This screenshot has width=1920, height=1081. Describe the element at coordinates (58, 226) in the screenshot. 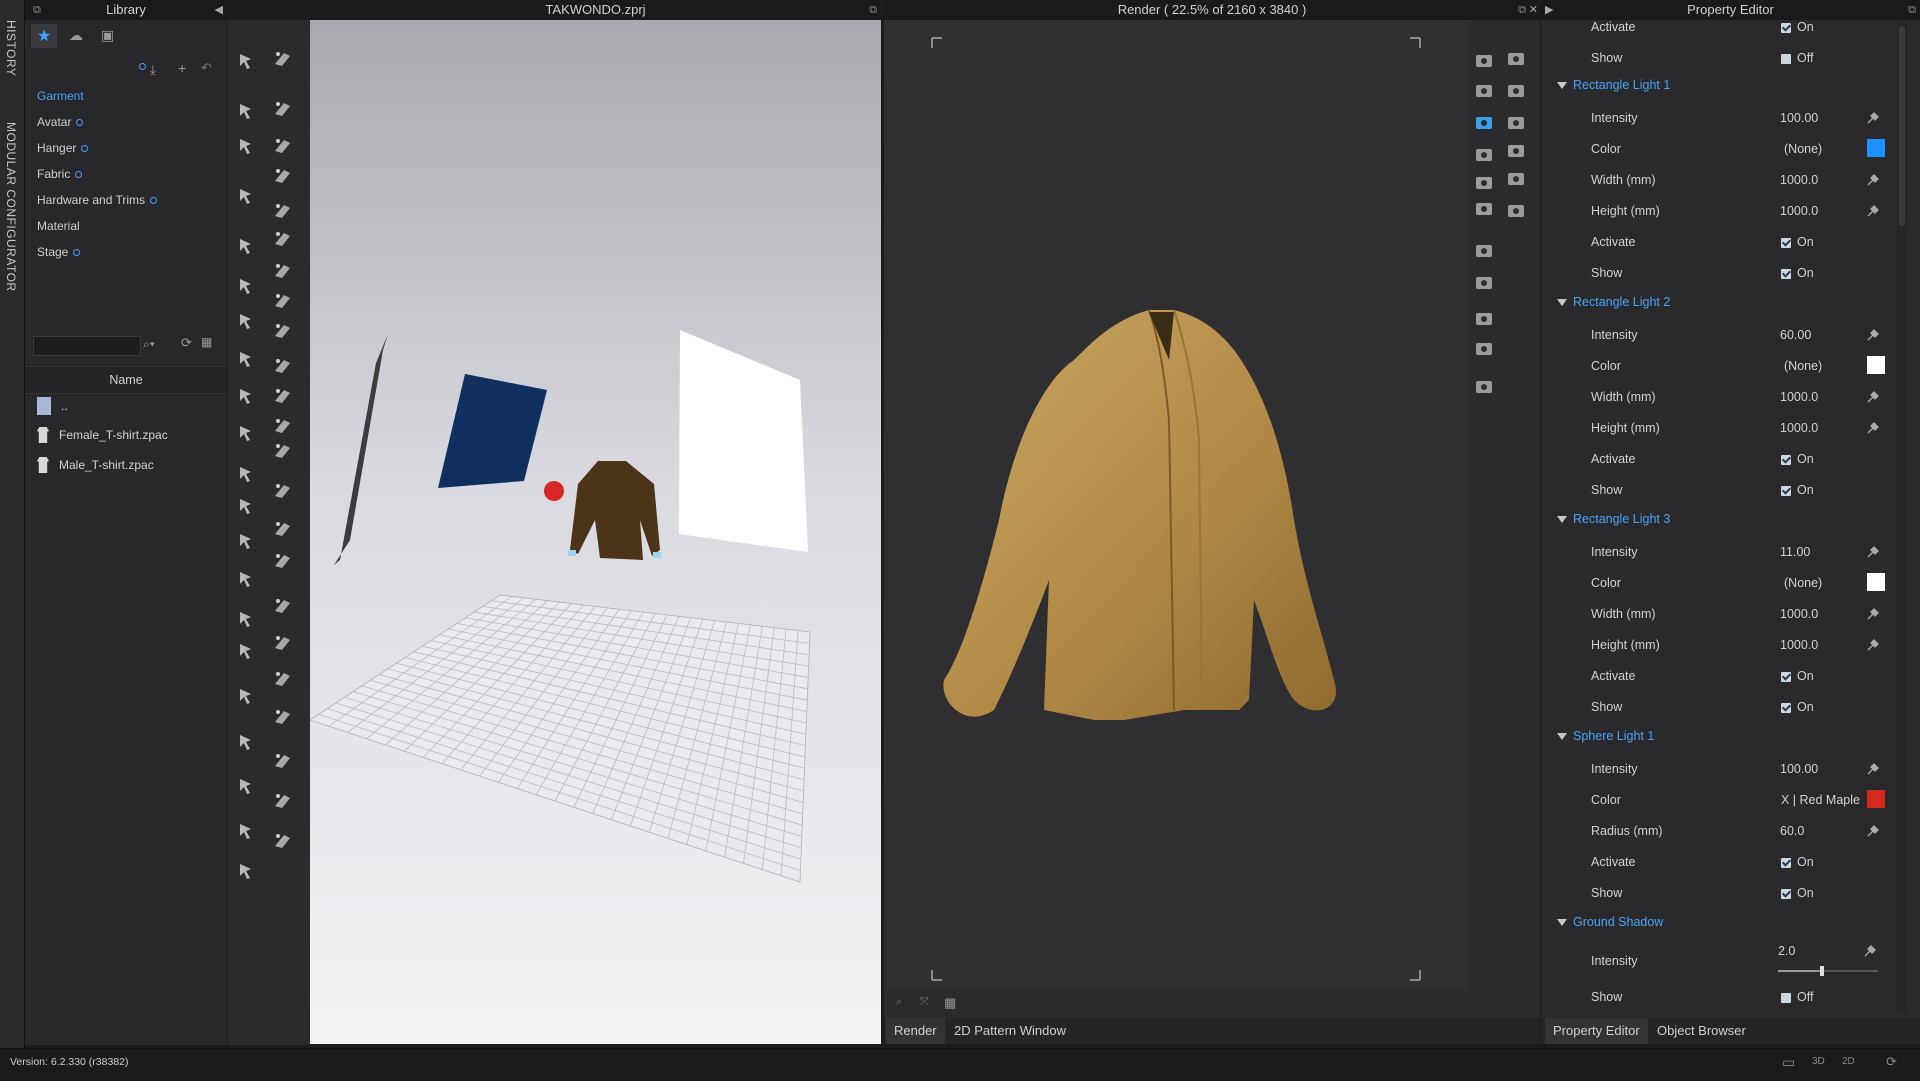

I see `category-material: Material` at that location.